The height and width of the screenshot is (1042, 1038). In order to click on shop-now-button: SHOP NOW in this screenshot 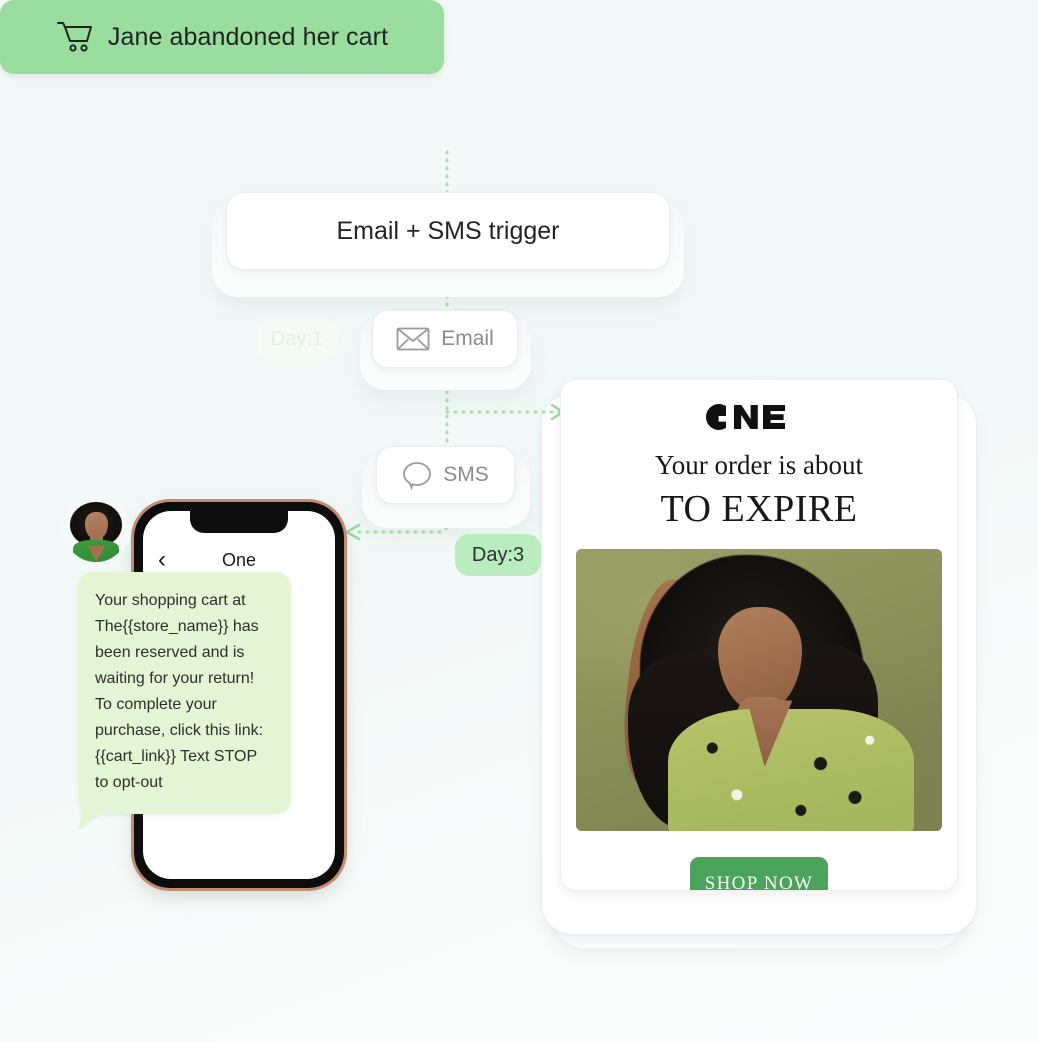, I will do `click(759, 873)`.